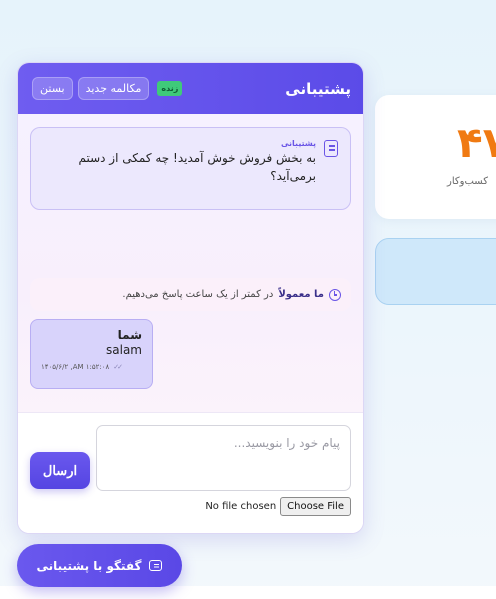  I want to click on message-timestamp: ۱۴۰۵/۶/۲ ,AM ۱:۵۲:۰۸, so click(75, 367).